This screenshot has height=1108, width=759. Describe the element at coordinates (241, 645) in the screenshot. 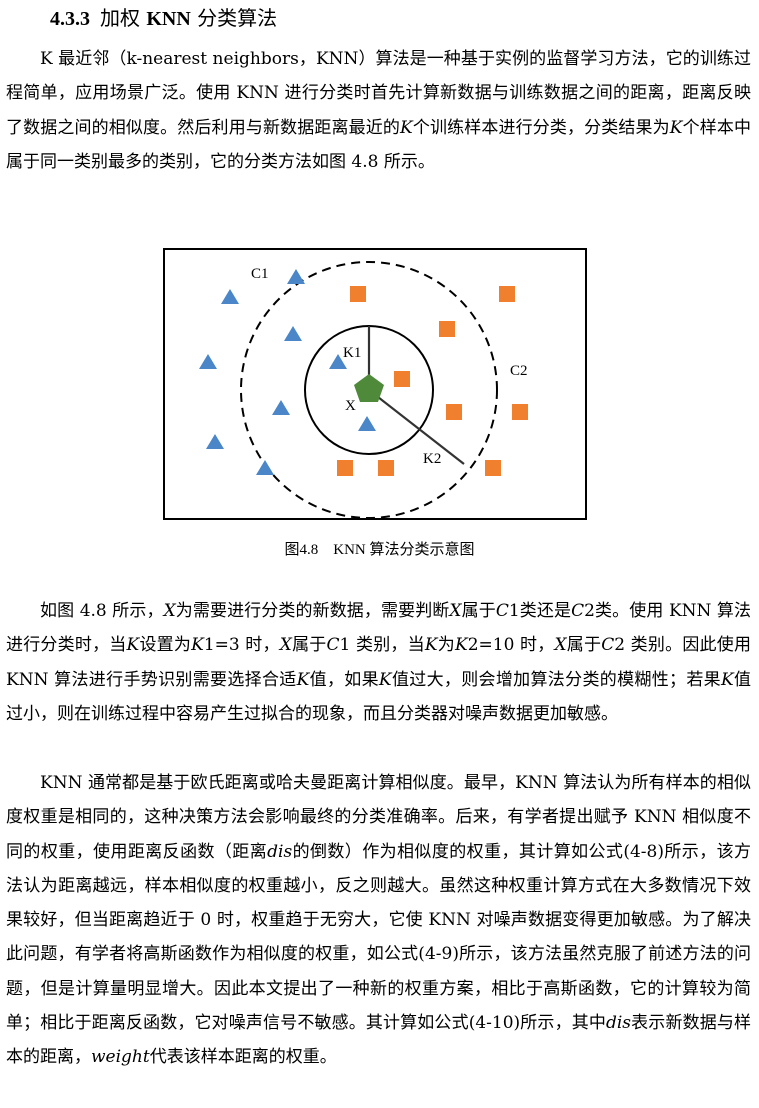

I see `text-run: 1=3 时，` at that location.